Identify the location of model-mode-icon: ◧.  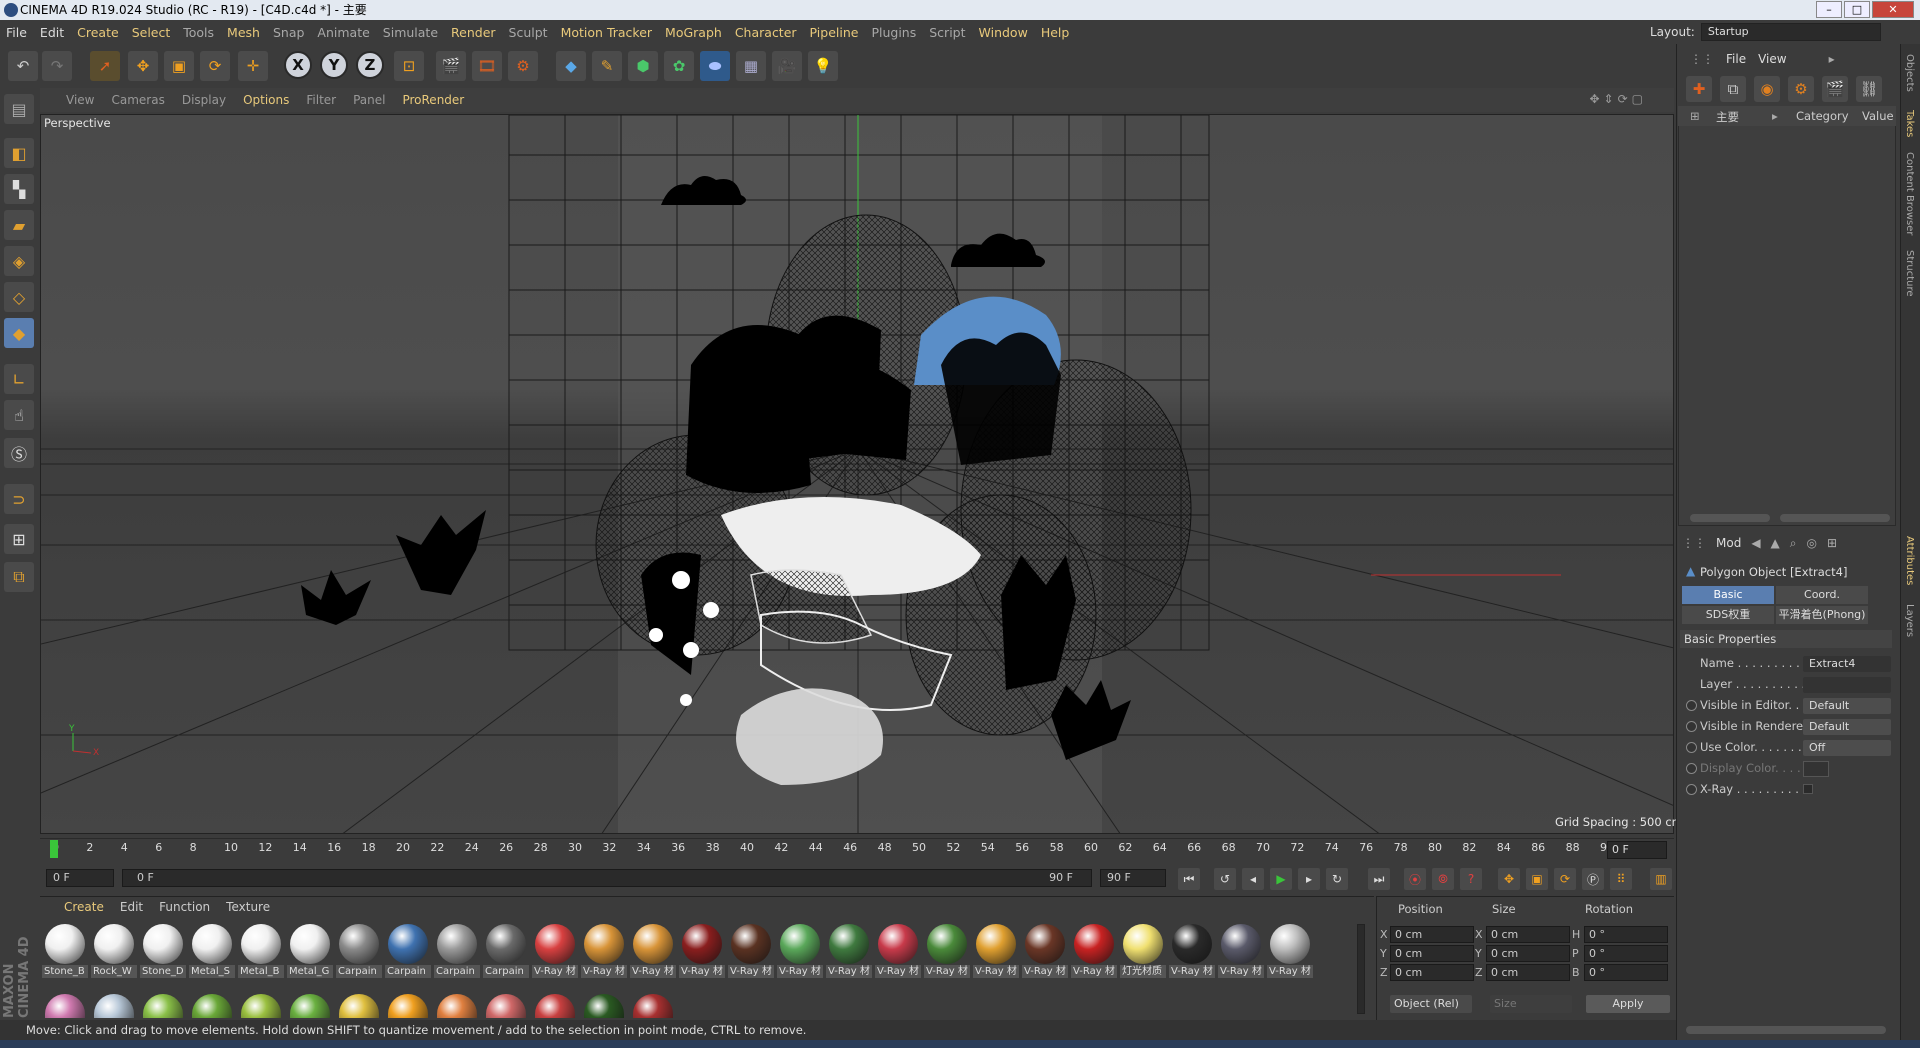
(19, 153).